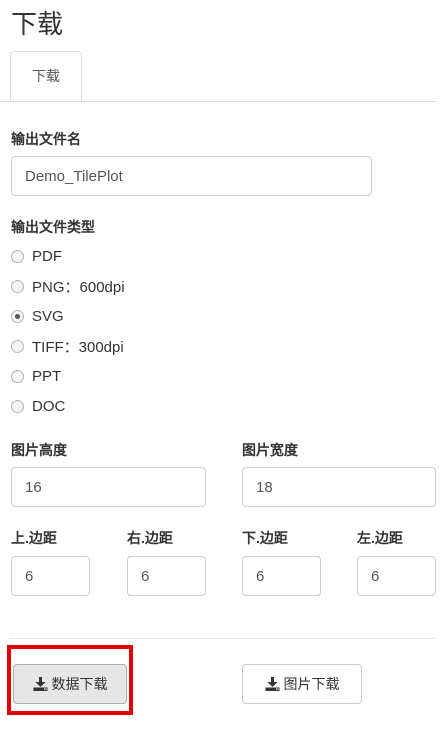  I want to click on margin-left-label: 左.边距, so click(380, 538).